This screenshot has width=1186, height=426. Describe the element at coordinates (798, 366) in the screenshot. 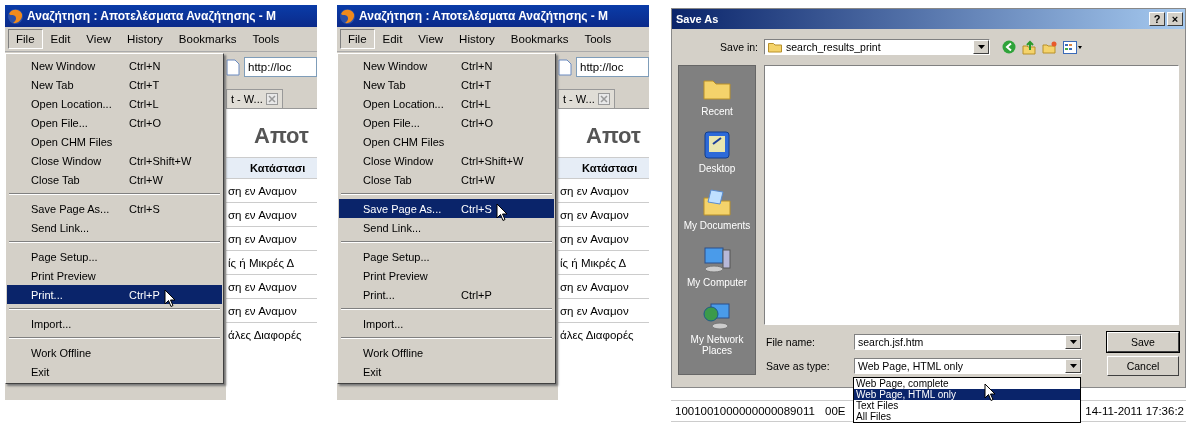

I see `save-as-type-label: Save as type:` at that location.